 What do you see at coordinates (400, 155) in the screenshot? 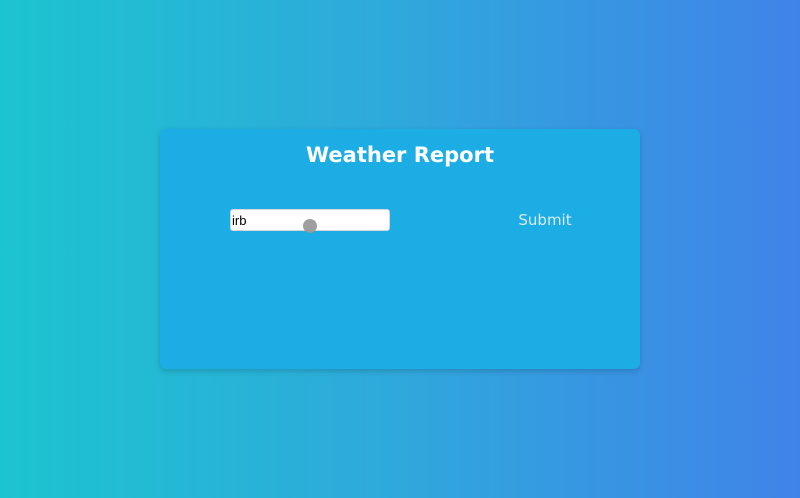
I see `page-title: Weather Report` at bounding box center [400, 155].